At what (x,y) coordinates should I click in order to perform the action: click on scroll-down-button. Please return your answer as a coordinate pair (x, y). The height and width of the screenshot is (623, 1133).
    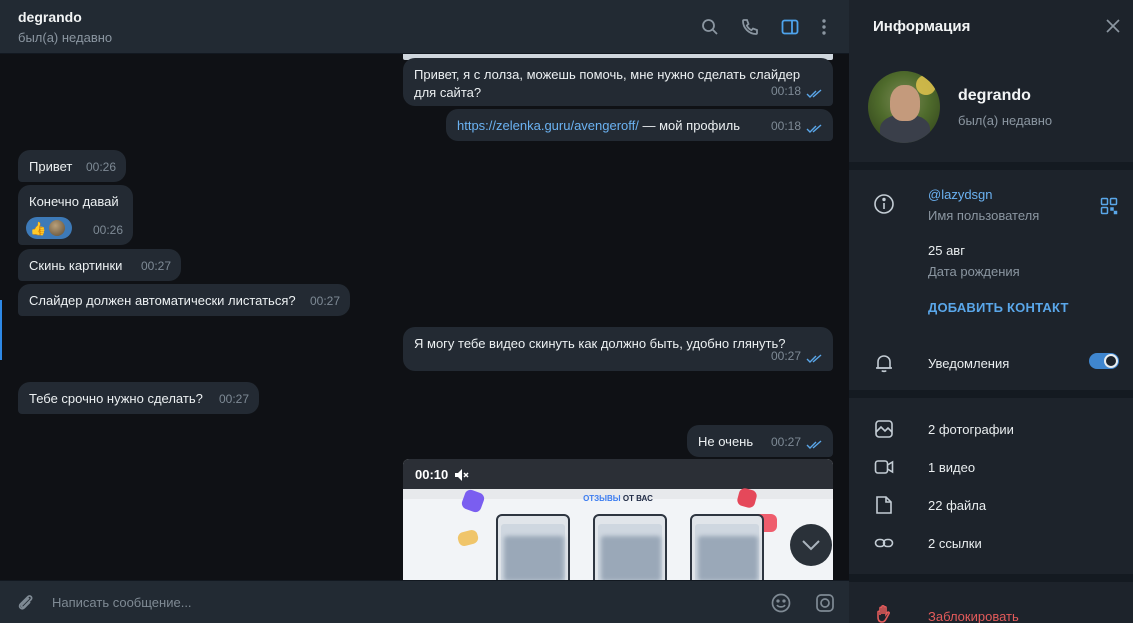
    Looking at the image, I should click on (811, 545).